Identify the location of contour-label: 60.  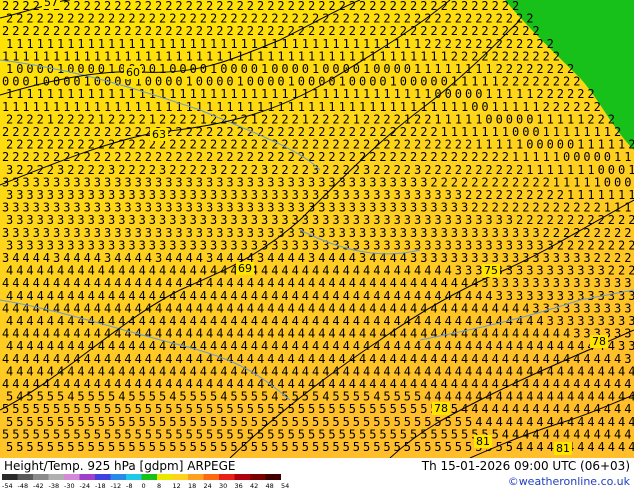
(133, 72).